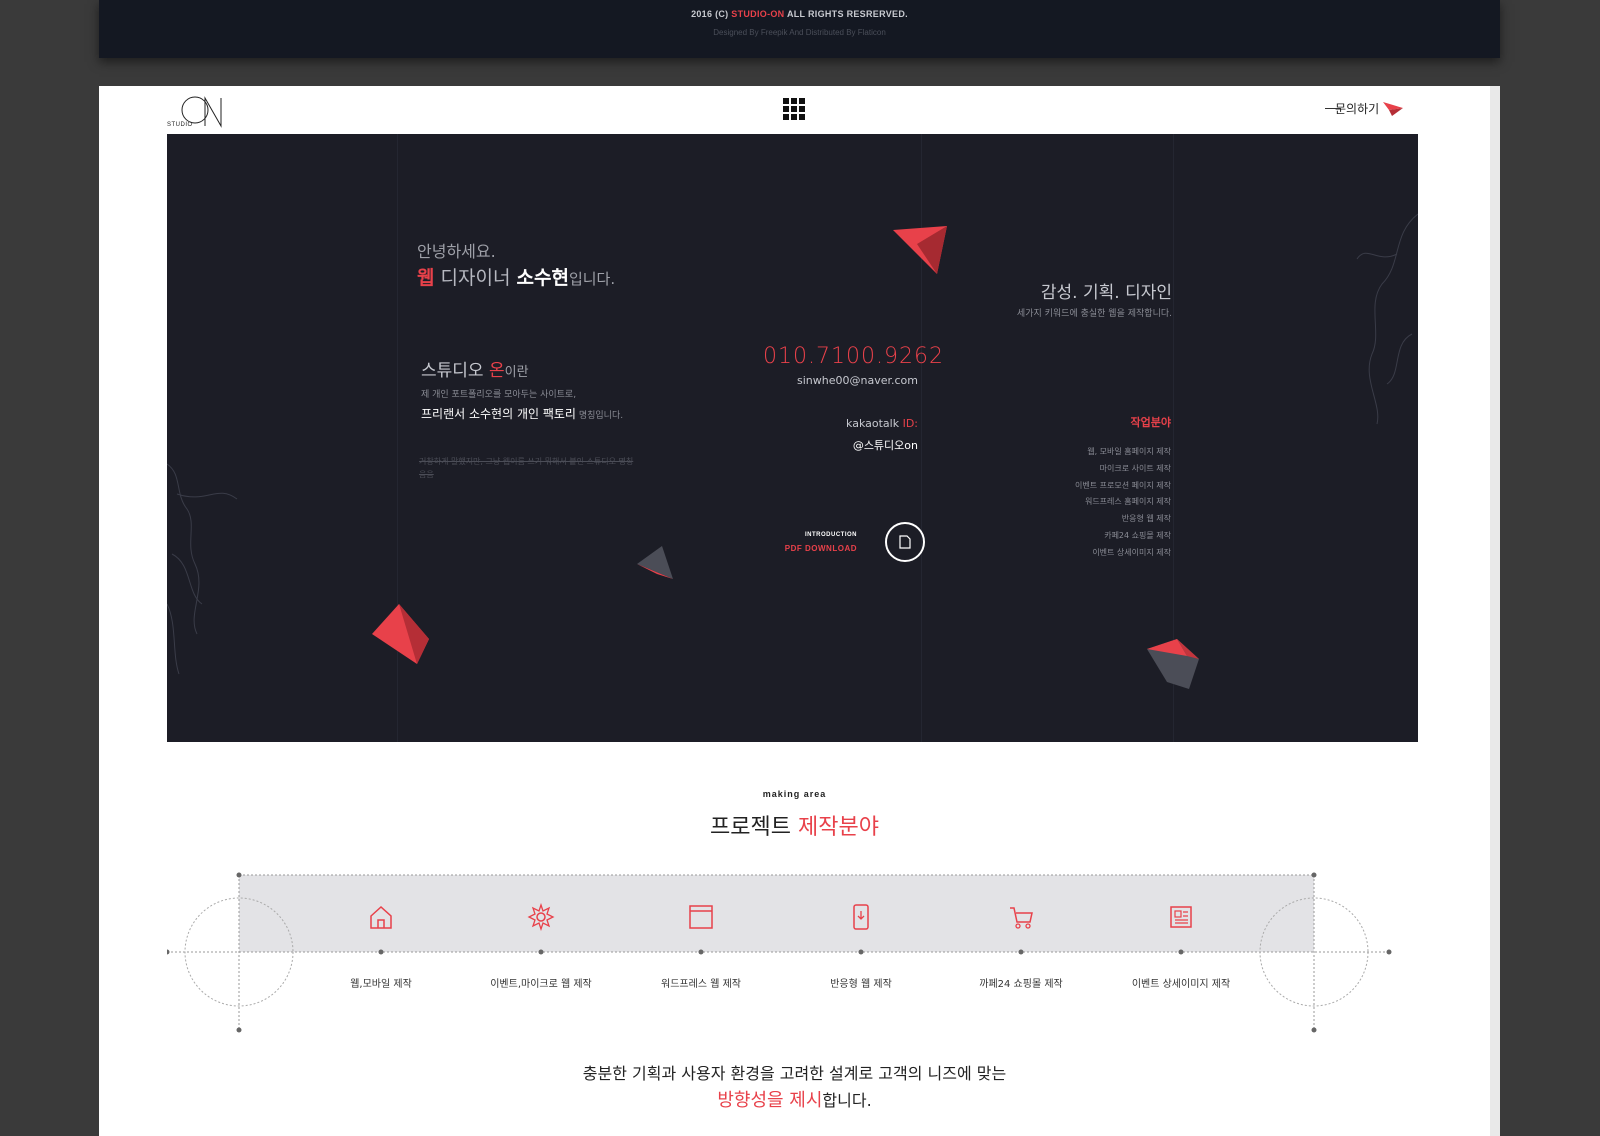 The width and height of the screenshot is (1600, 1136). Describe the element at coordinates (1127, 502) in the screenshot. I see `work-list-item: 워드프레스 홈페이지 제작` at that location.